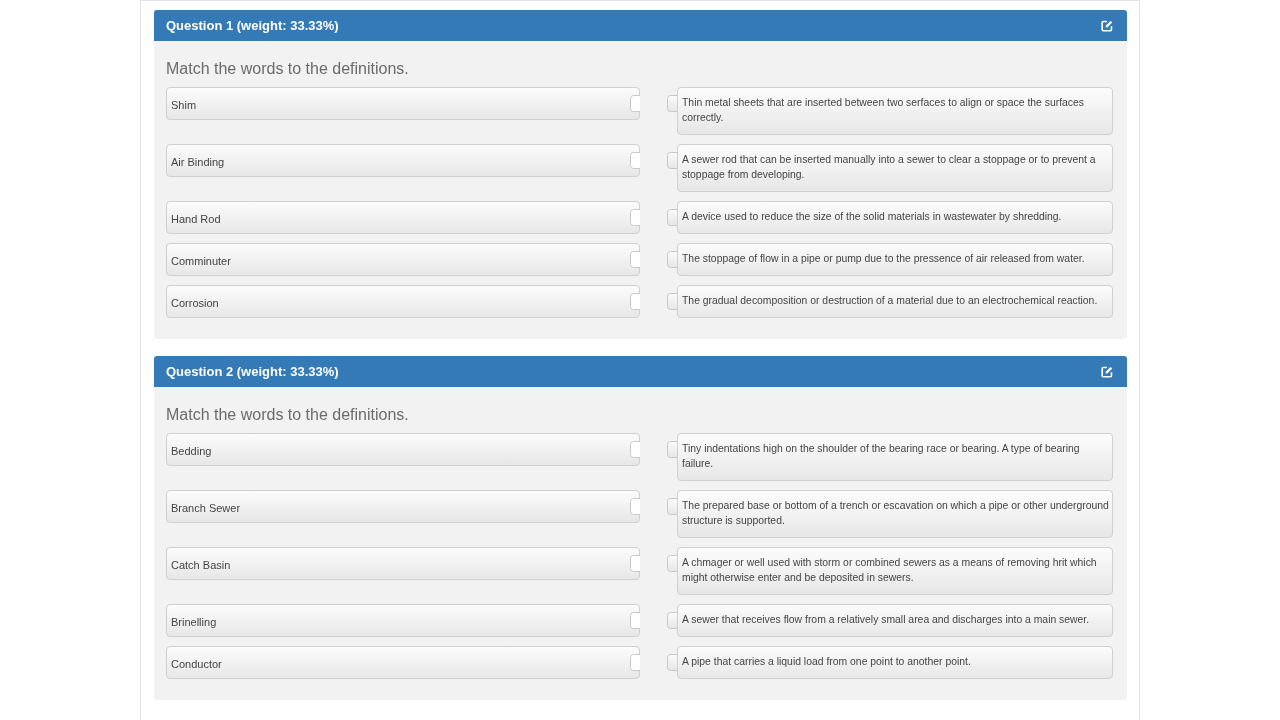 The height and width of the screenshot is (720, 1280). Describe the element at coordinates (895, 571) in the screenshot. I see `definition-card: A chmager or well used with storm or combined sewers as a means of removing hrit which might otherwise enter and be deposited in sewers.` at that location.